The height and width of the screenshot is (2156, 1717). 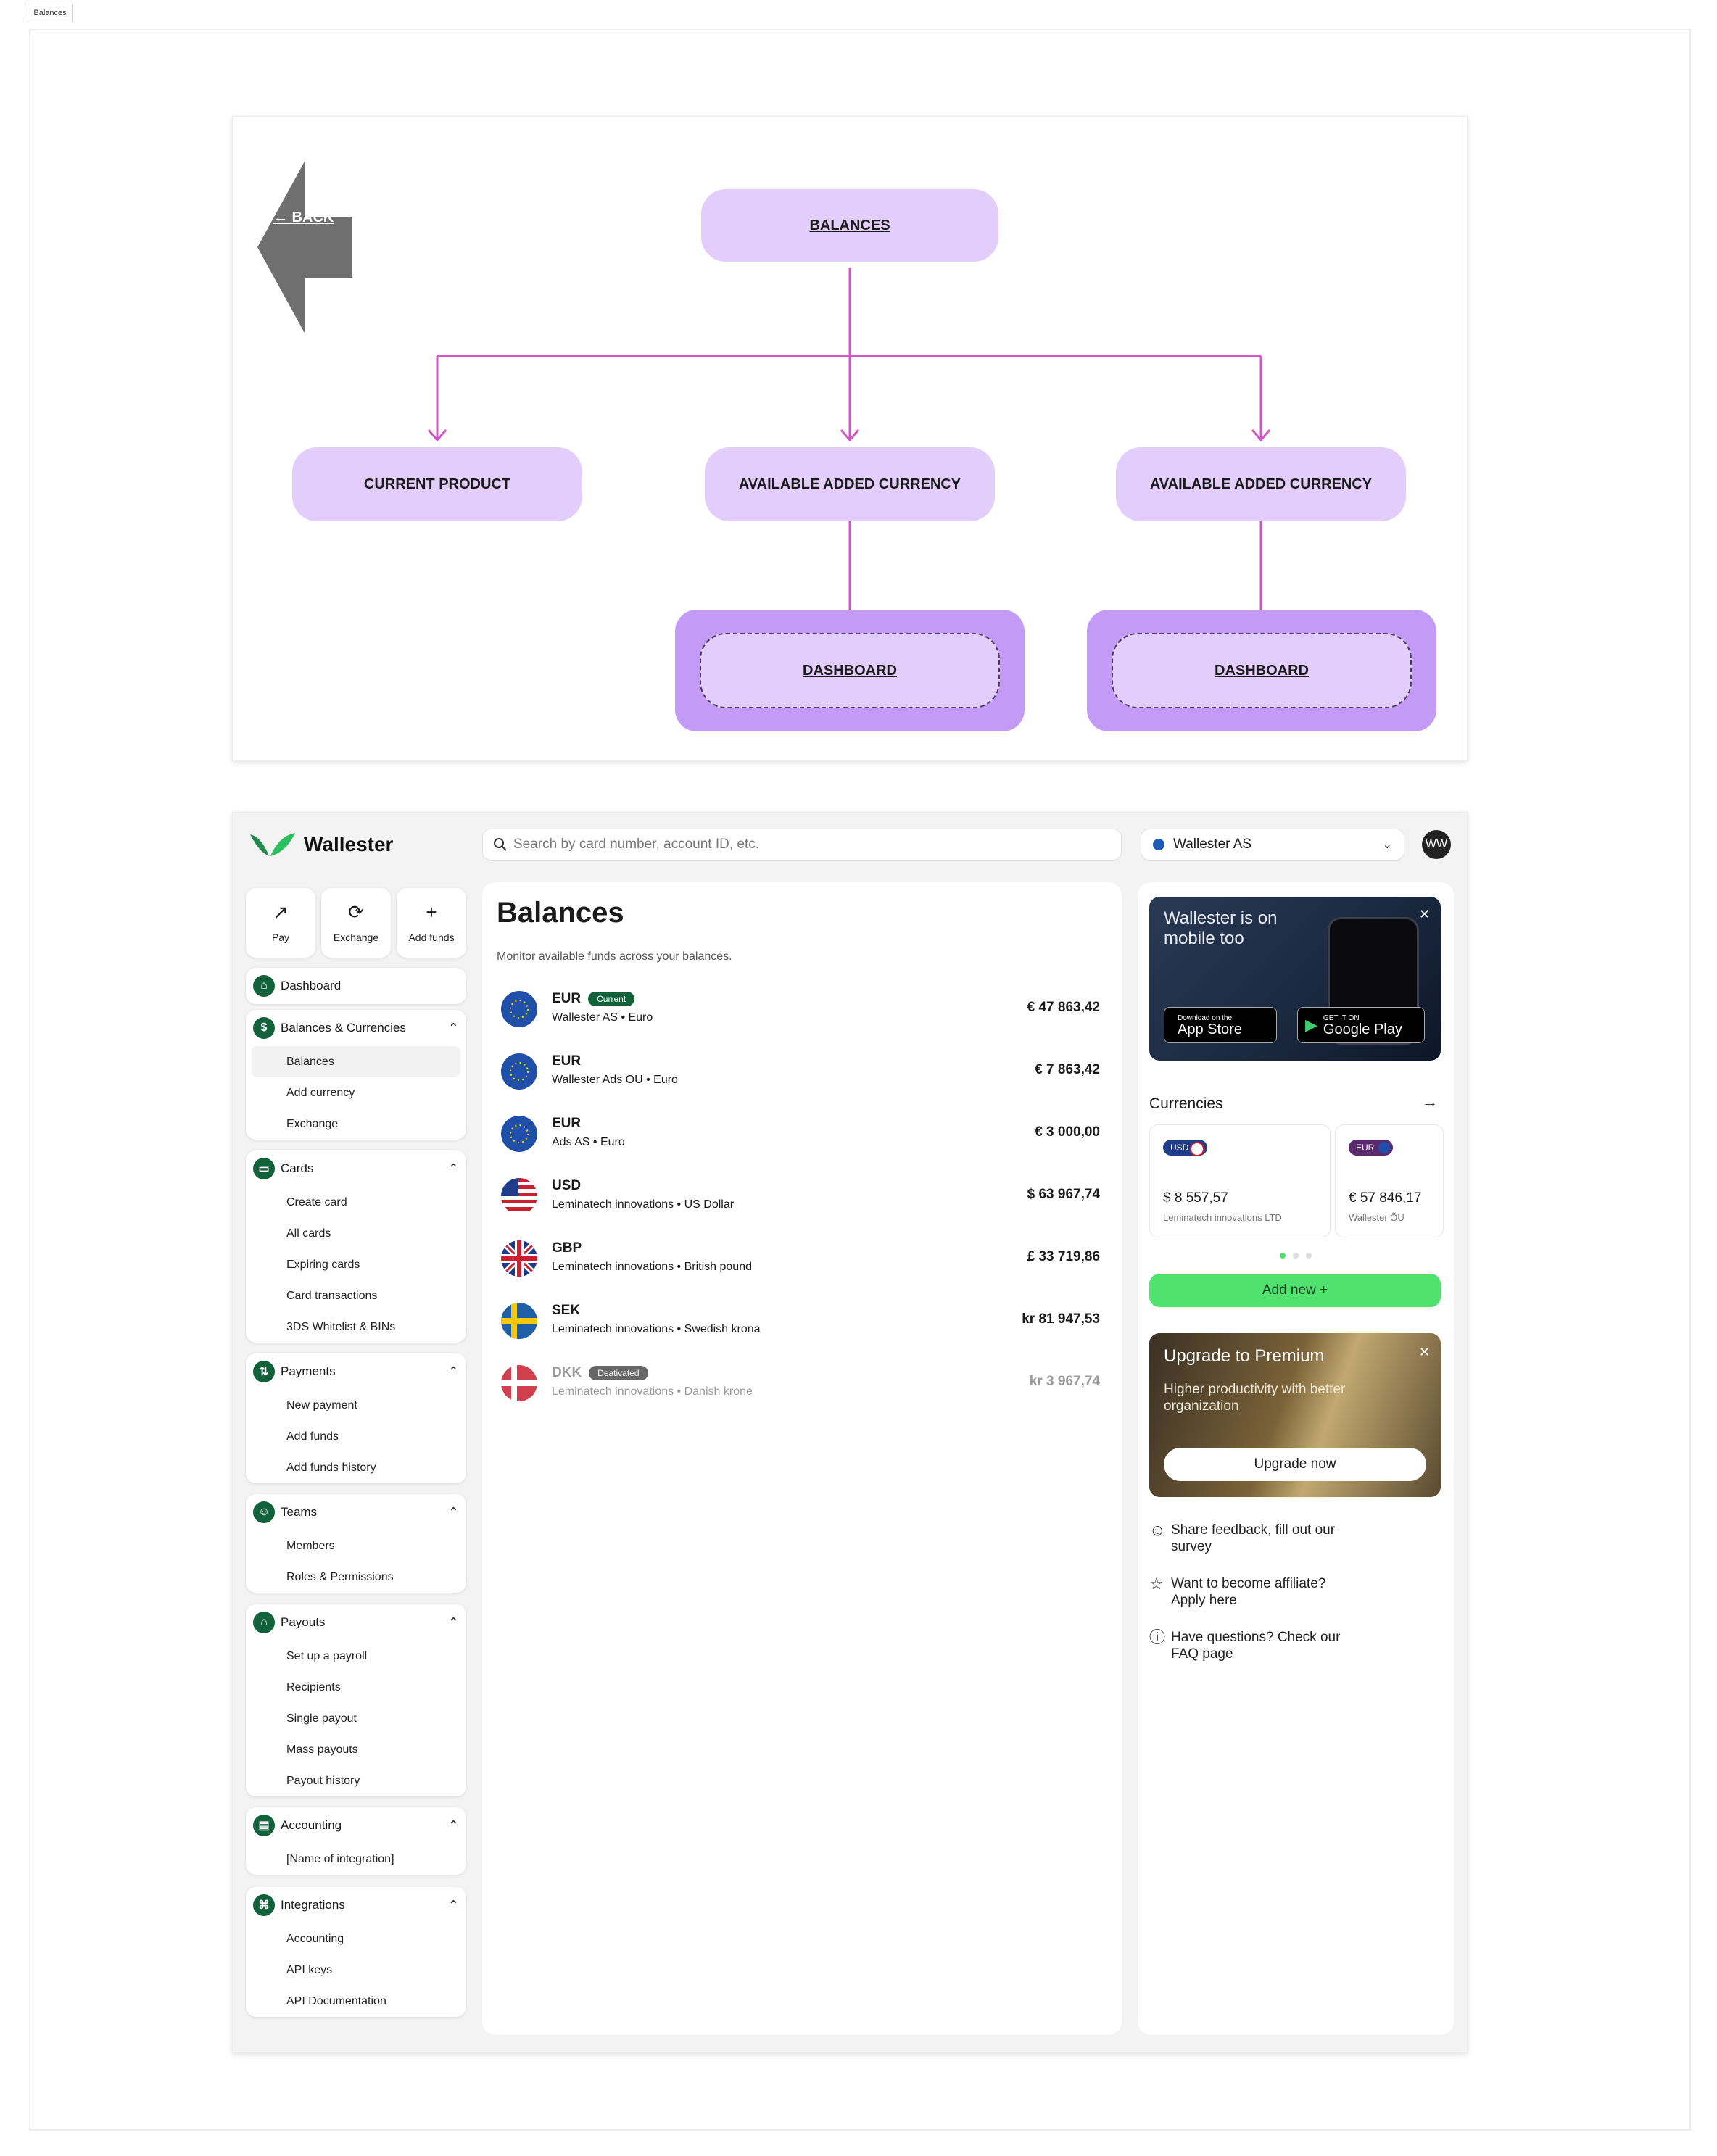 I want to click on add-currency-button: Add new +, so click(x=1295, y=1290).